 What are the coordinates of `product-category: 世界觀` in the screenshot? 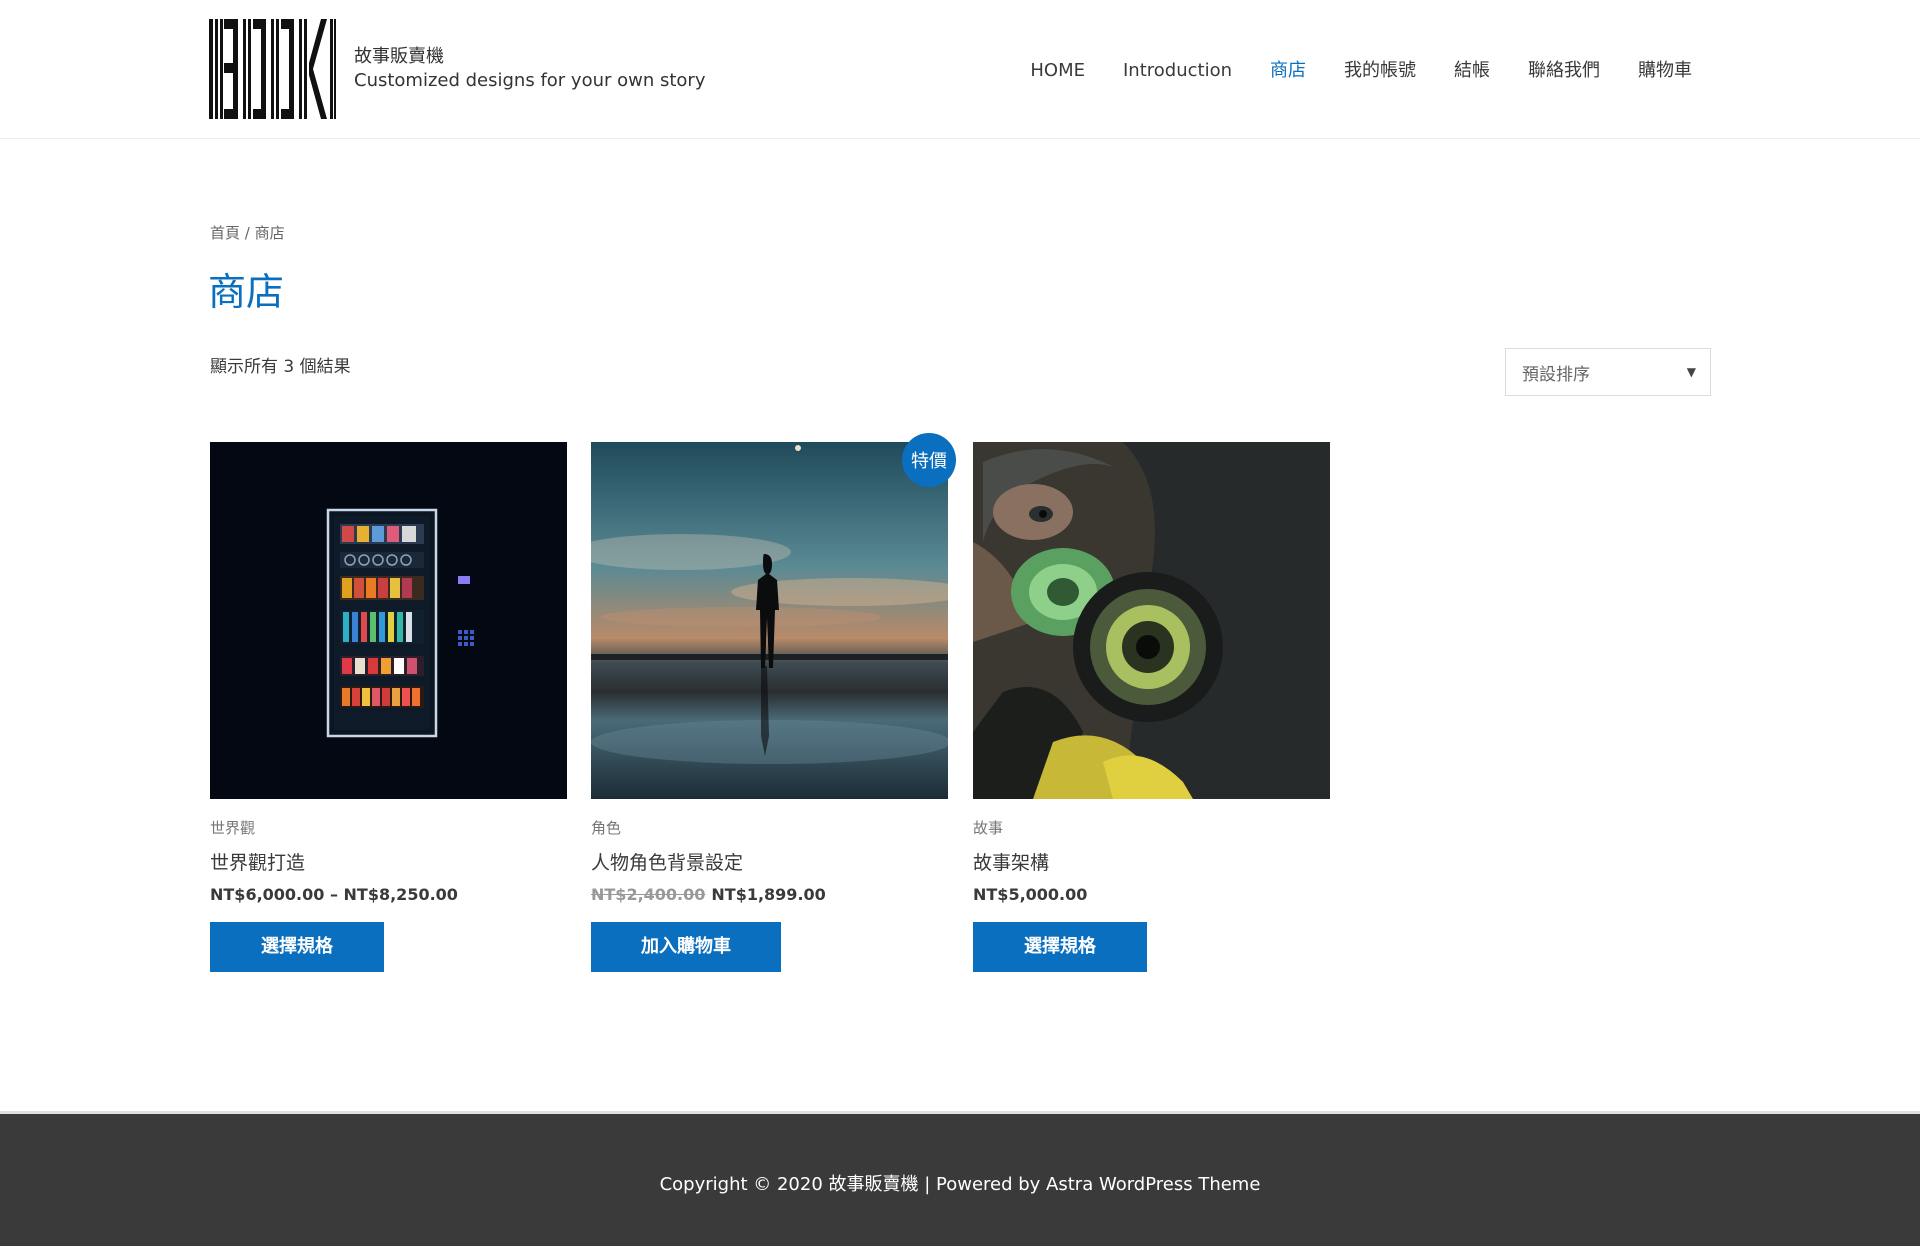 It's located at (388, 827).